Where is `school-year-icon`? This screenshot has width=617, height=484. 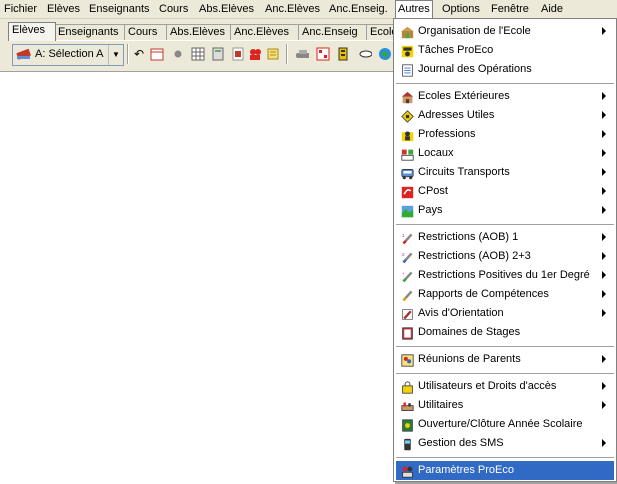 school-year-icon is located at coordinates (407, 425).